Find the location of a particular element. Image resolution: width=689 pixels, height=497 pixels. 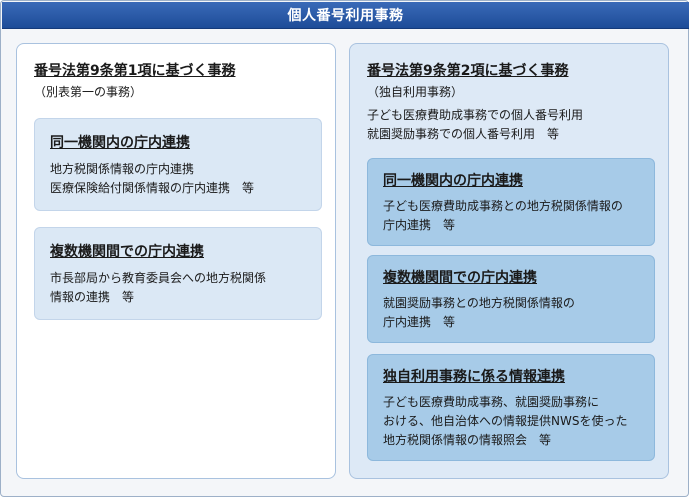

box-line: 子ども医療費助成事務、就園奨励事務に is located at coordinates (491, 402).